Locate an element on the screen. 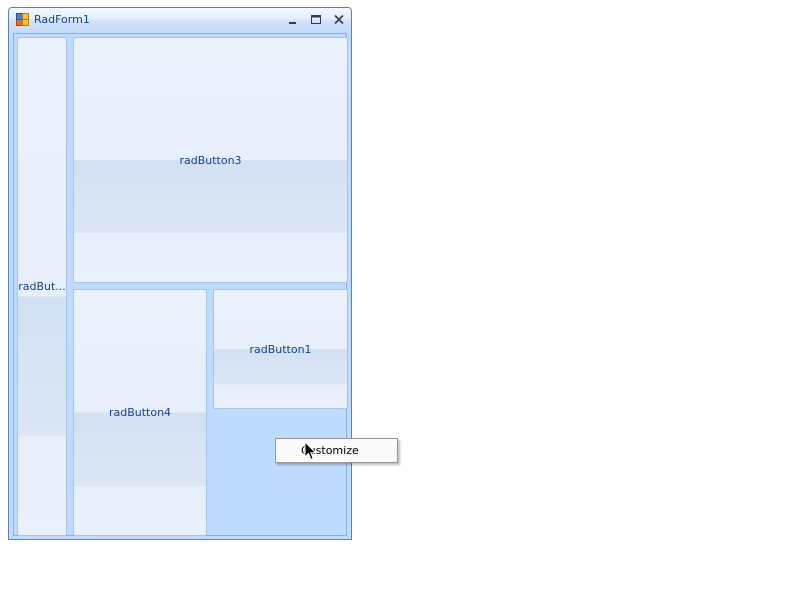 This screenshot has height=590, width=801. minimize-icon is located at coordinates (292, 23).